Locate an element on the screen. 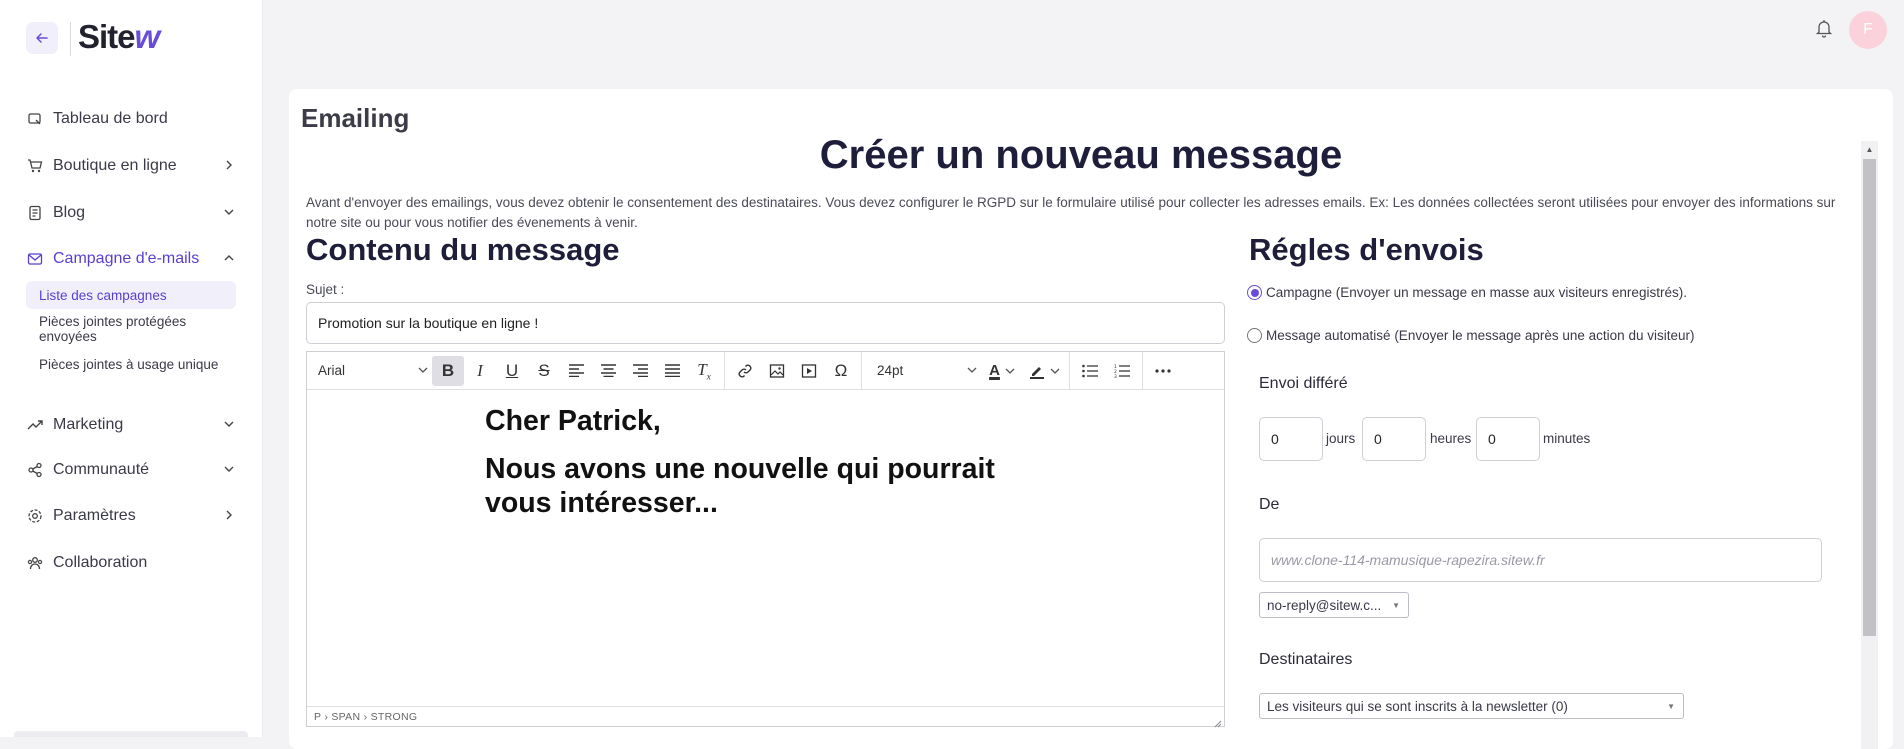  bullet-list-icon is located at coordinates (1090, 370).